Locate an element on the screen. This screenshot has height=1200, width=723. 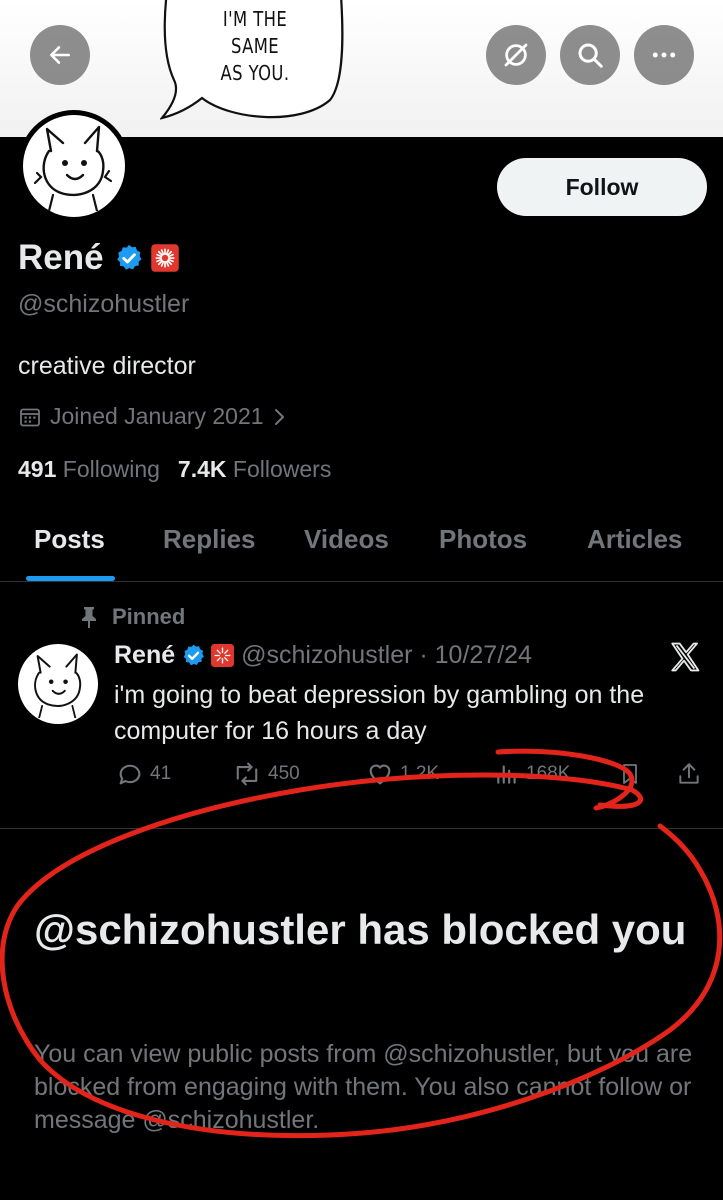
tab-replies: Replies is located at coordinates (209, 539).